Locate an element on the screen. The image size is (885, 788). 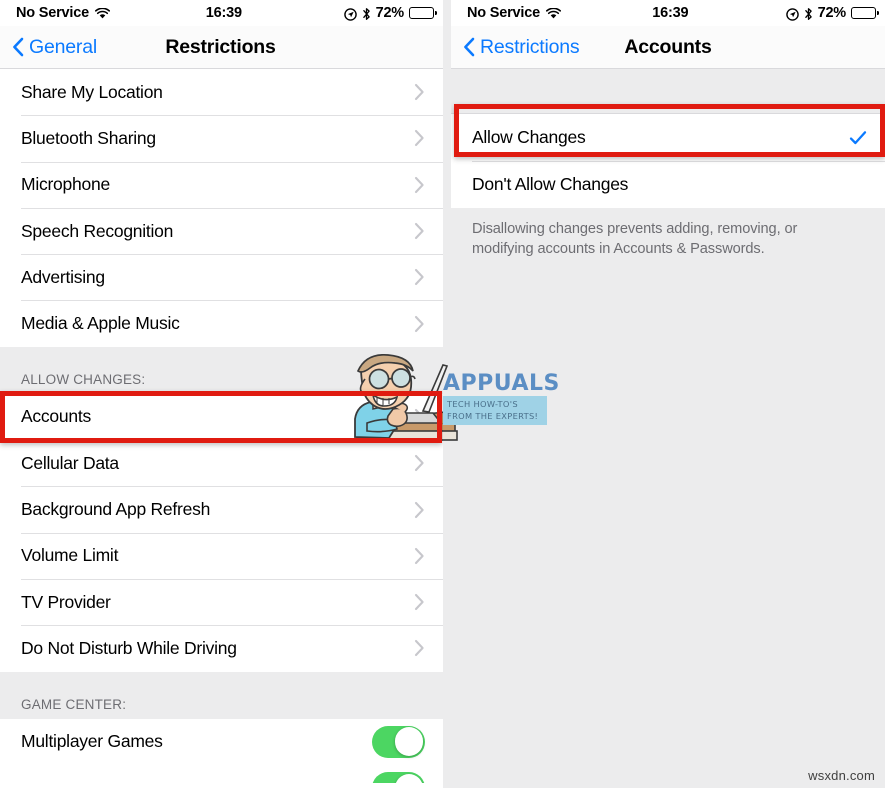
list-item-label: Multiplayer Games is located at coordinates (92, 741).